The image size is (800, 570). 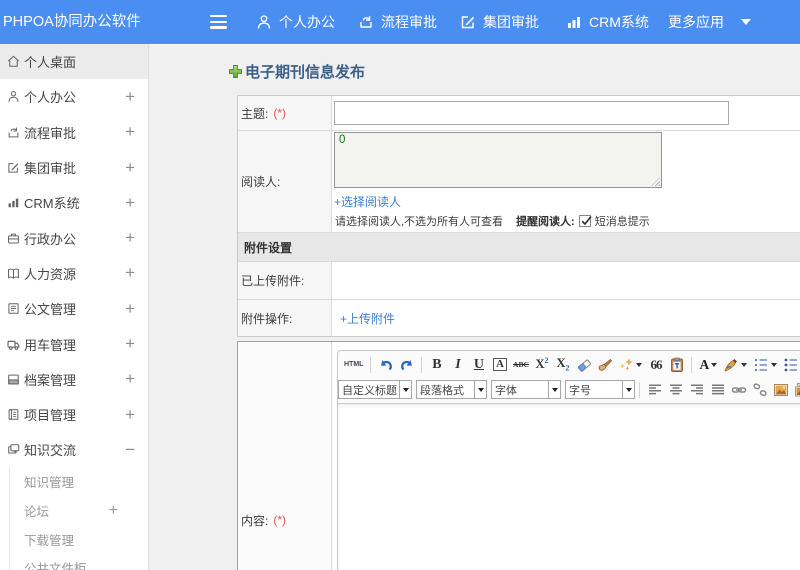 I want to click on topnav-group-approval: 集团审批, so click(x=499, y=22).